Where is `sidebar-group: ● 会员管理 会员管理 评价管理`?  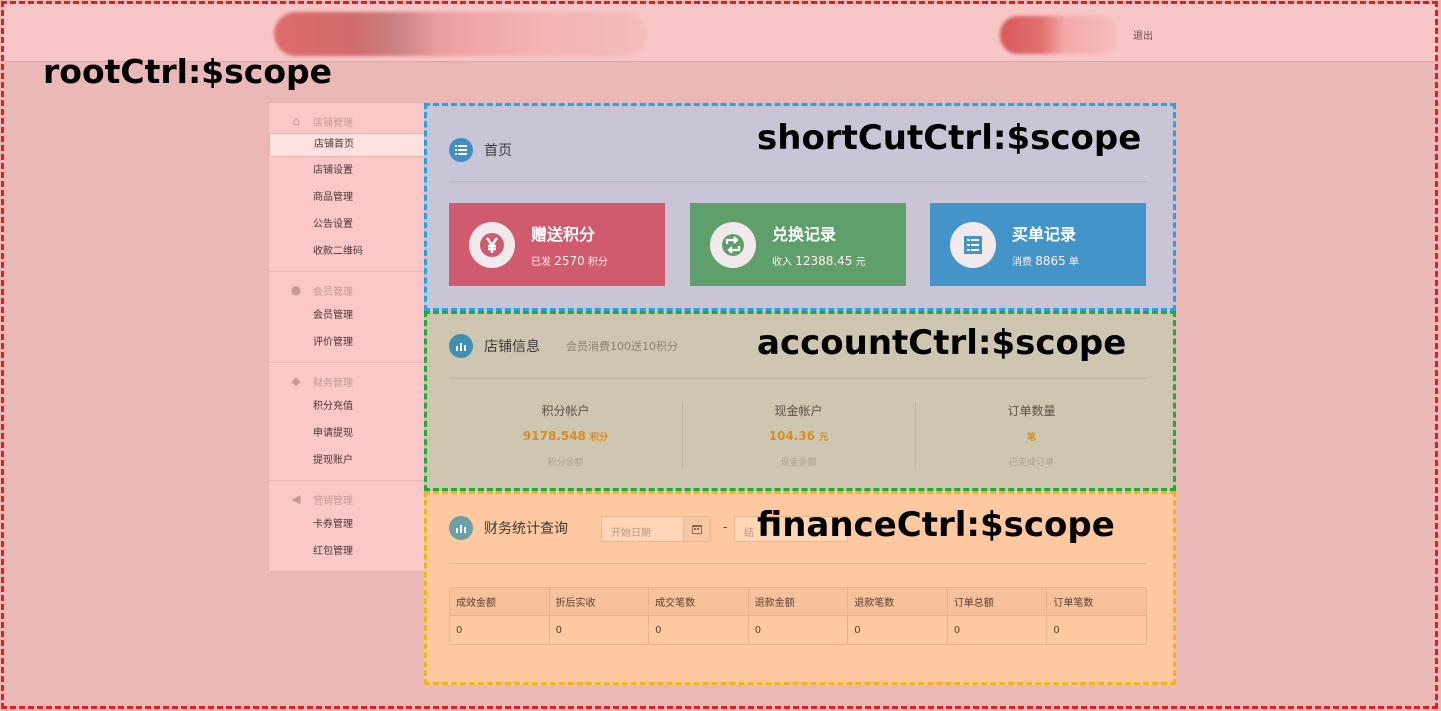 sidebar-group: ● 会员管理 会员管理 评价管理 is located at coordinates (347, 317).